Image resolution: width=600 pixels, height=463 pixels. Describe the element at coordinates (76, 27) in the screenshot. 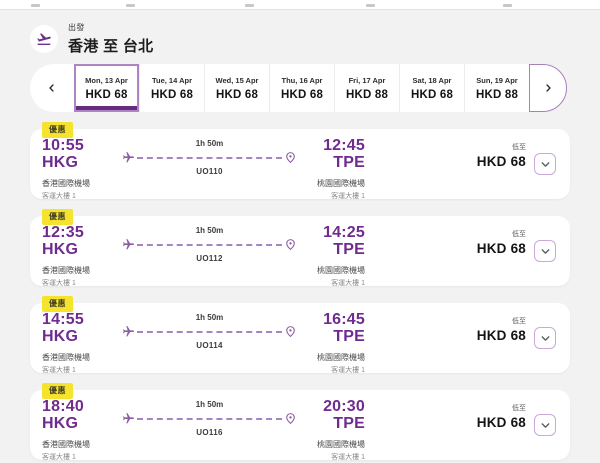

I see `direction-label: 出發` at that location.